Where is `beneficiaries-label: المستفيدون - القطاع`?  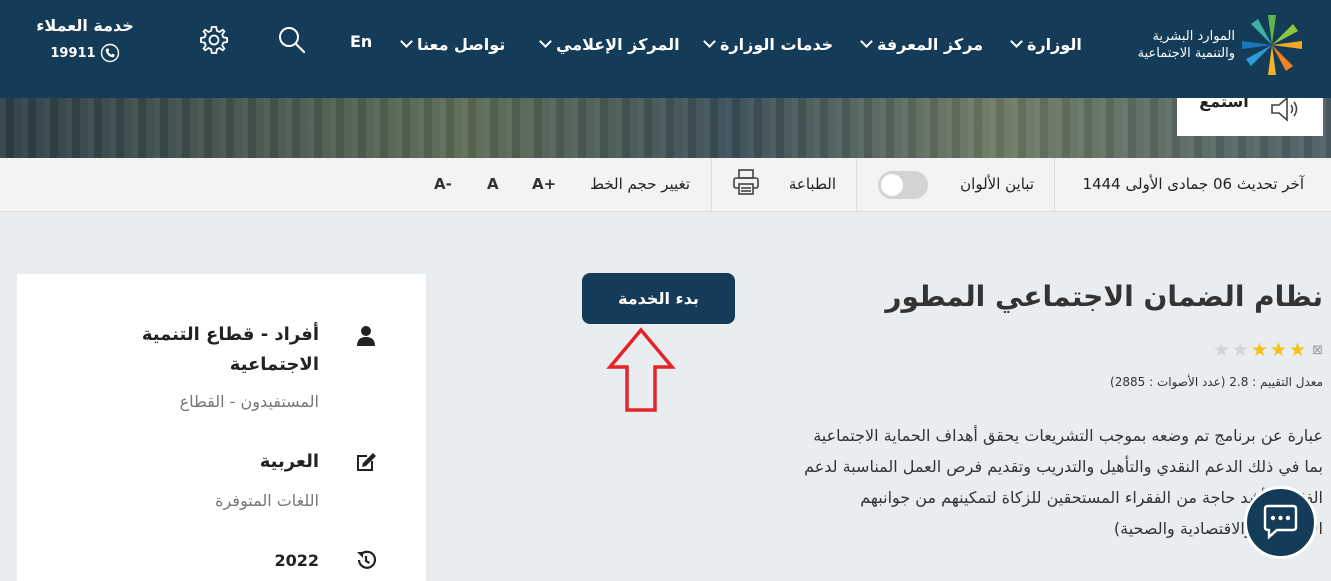 beneficiaries-label: المستفيدون - القطاع is located at coordinates (249, 401).